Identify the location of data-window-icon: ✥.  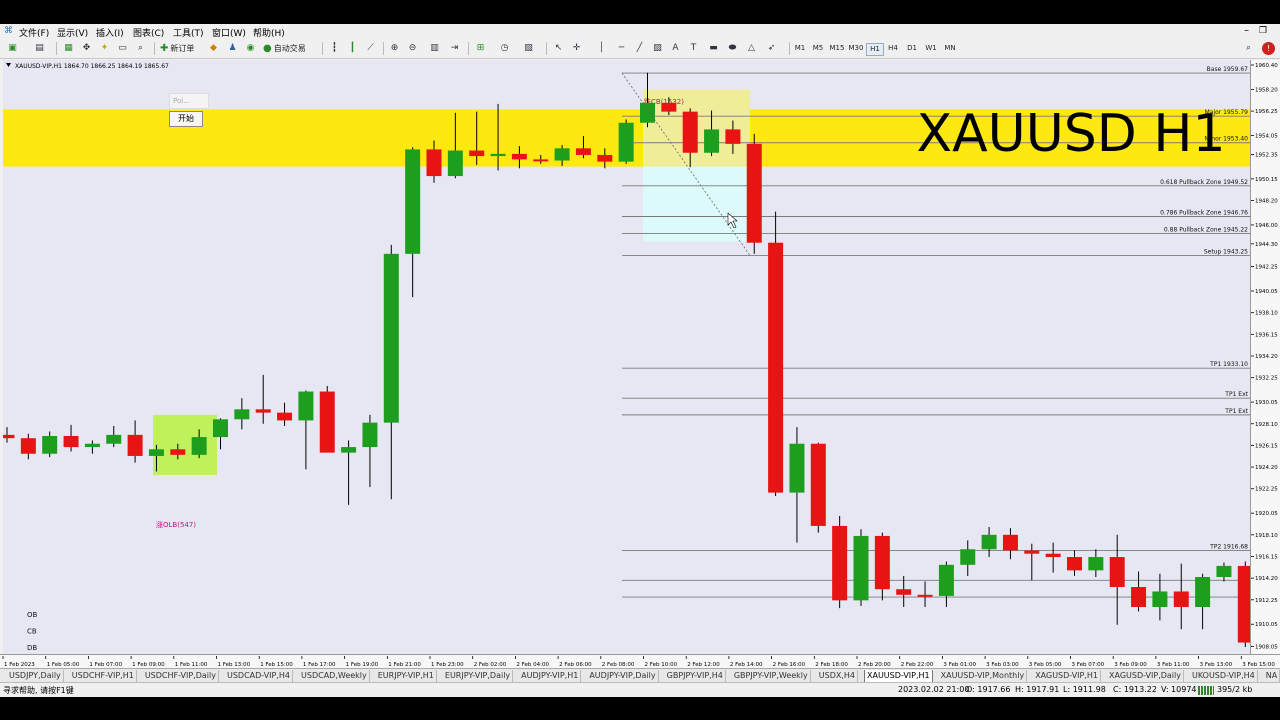
(86, 48).